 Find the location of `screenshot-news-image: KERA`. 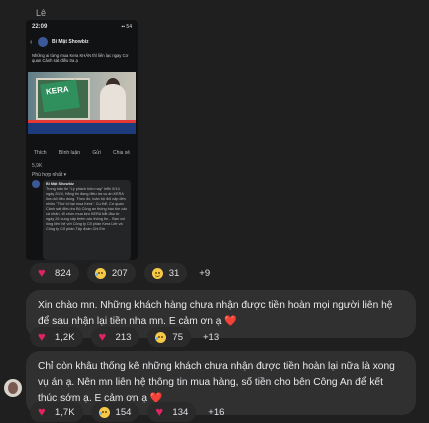

screenshot-news-image: KERA is located at coordinates (82, 103).